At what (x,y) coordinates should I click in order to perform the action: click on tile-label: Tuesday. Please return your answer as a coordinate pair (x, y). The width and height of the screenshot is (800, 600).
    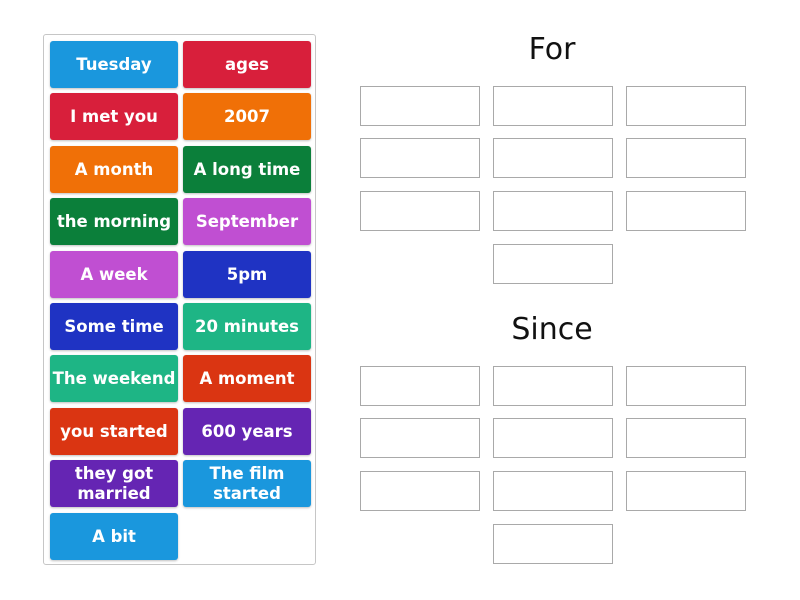
    Looking at the image, I should click on (114, 64).